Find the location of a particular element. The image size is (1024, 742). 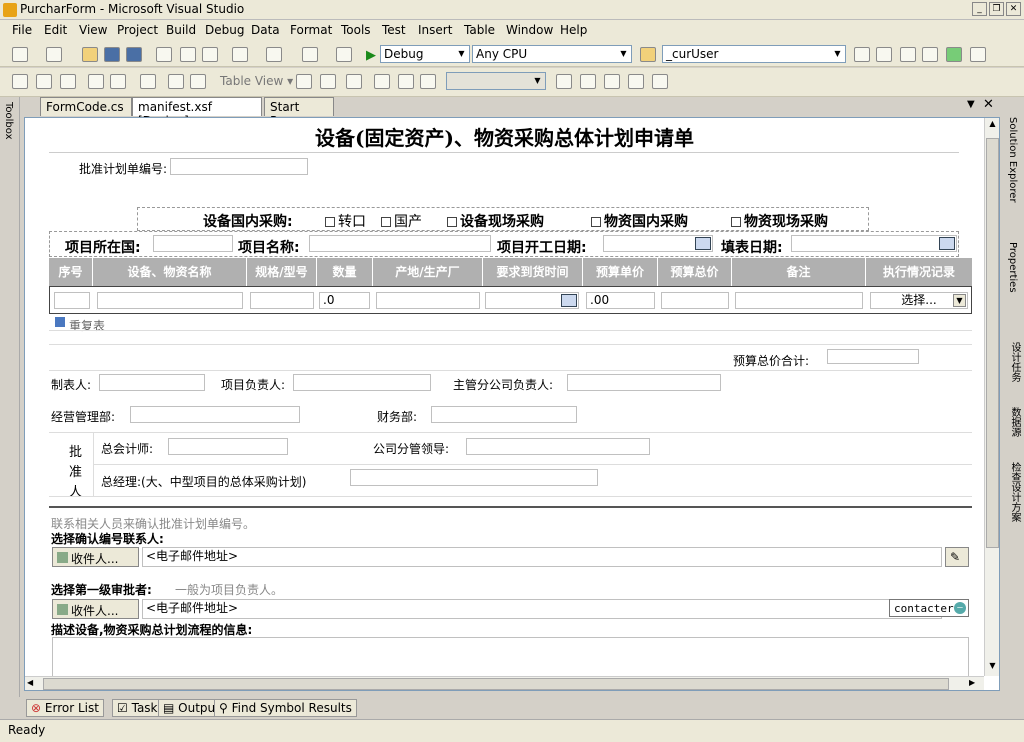

new-project-icon is located at coordinates (20, 54).